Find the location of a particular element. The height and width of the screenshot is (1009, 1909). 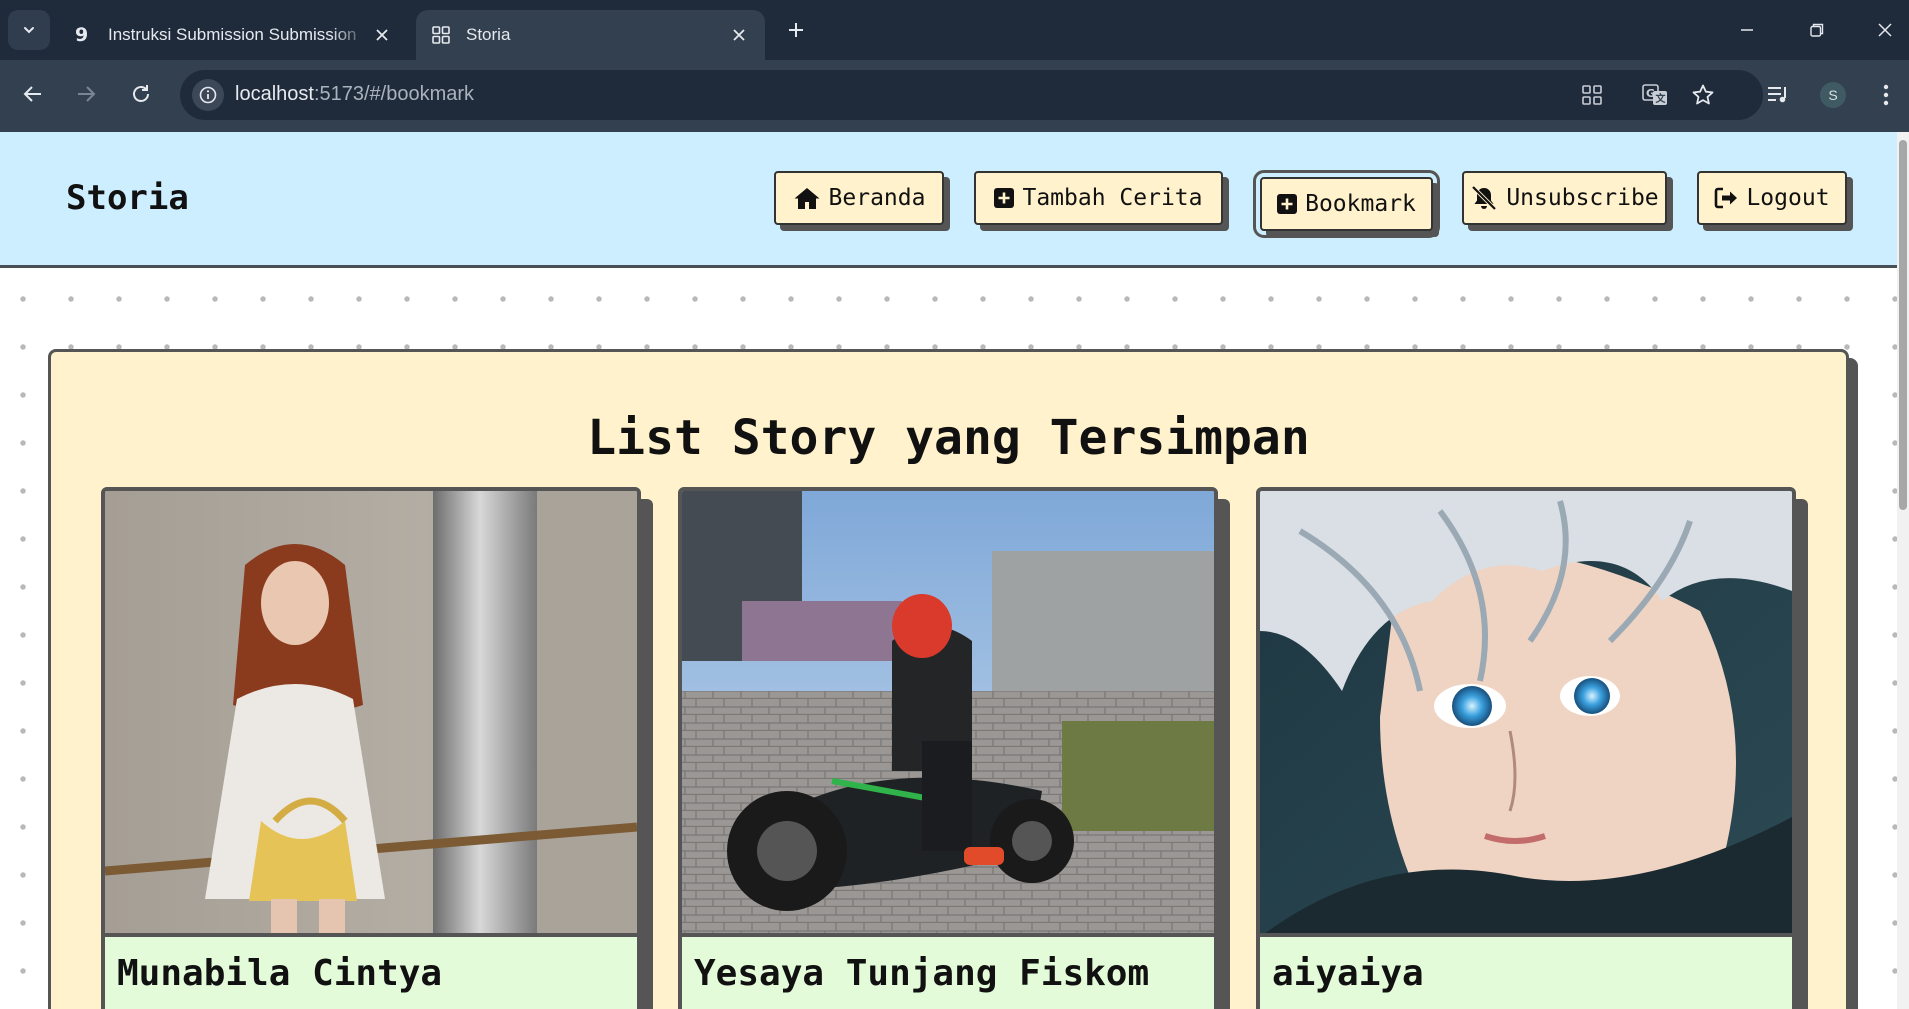

nav-label: Logout is located at coordinates (1788, 198).